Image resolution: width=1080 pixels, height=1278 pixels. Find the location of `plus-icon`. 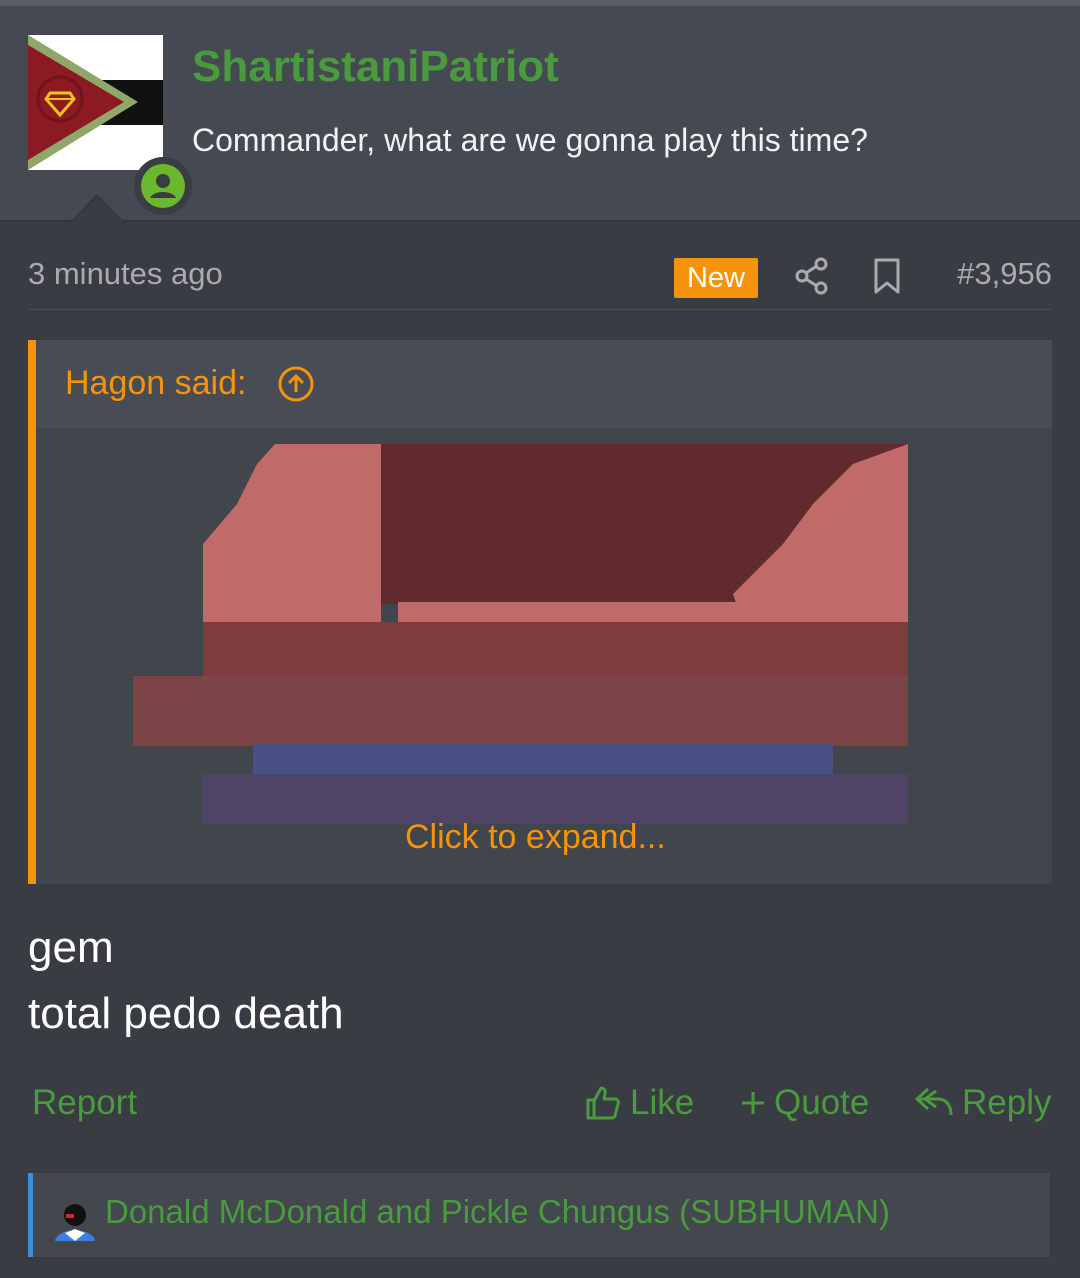

plus-icon is located at coordinates (753, 1103).